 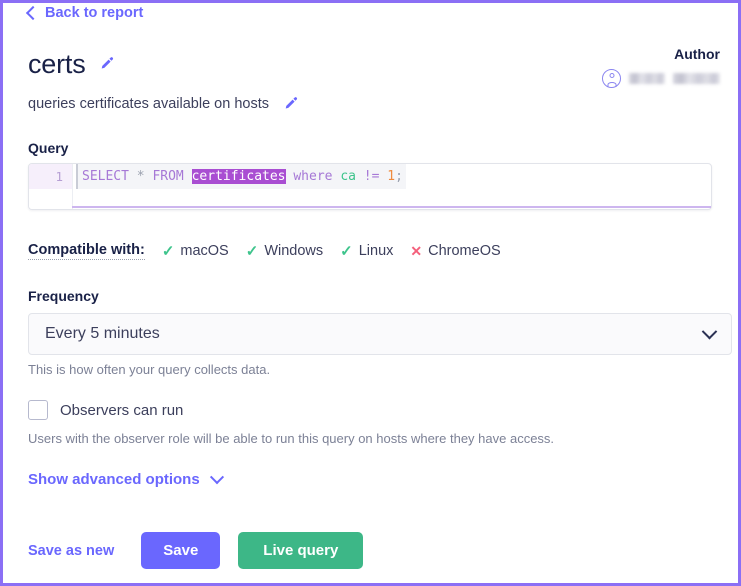 I want to click on observers-can-run-row: Observers can run, so click(x=105, y=410).